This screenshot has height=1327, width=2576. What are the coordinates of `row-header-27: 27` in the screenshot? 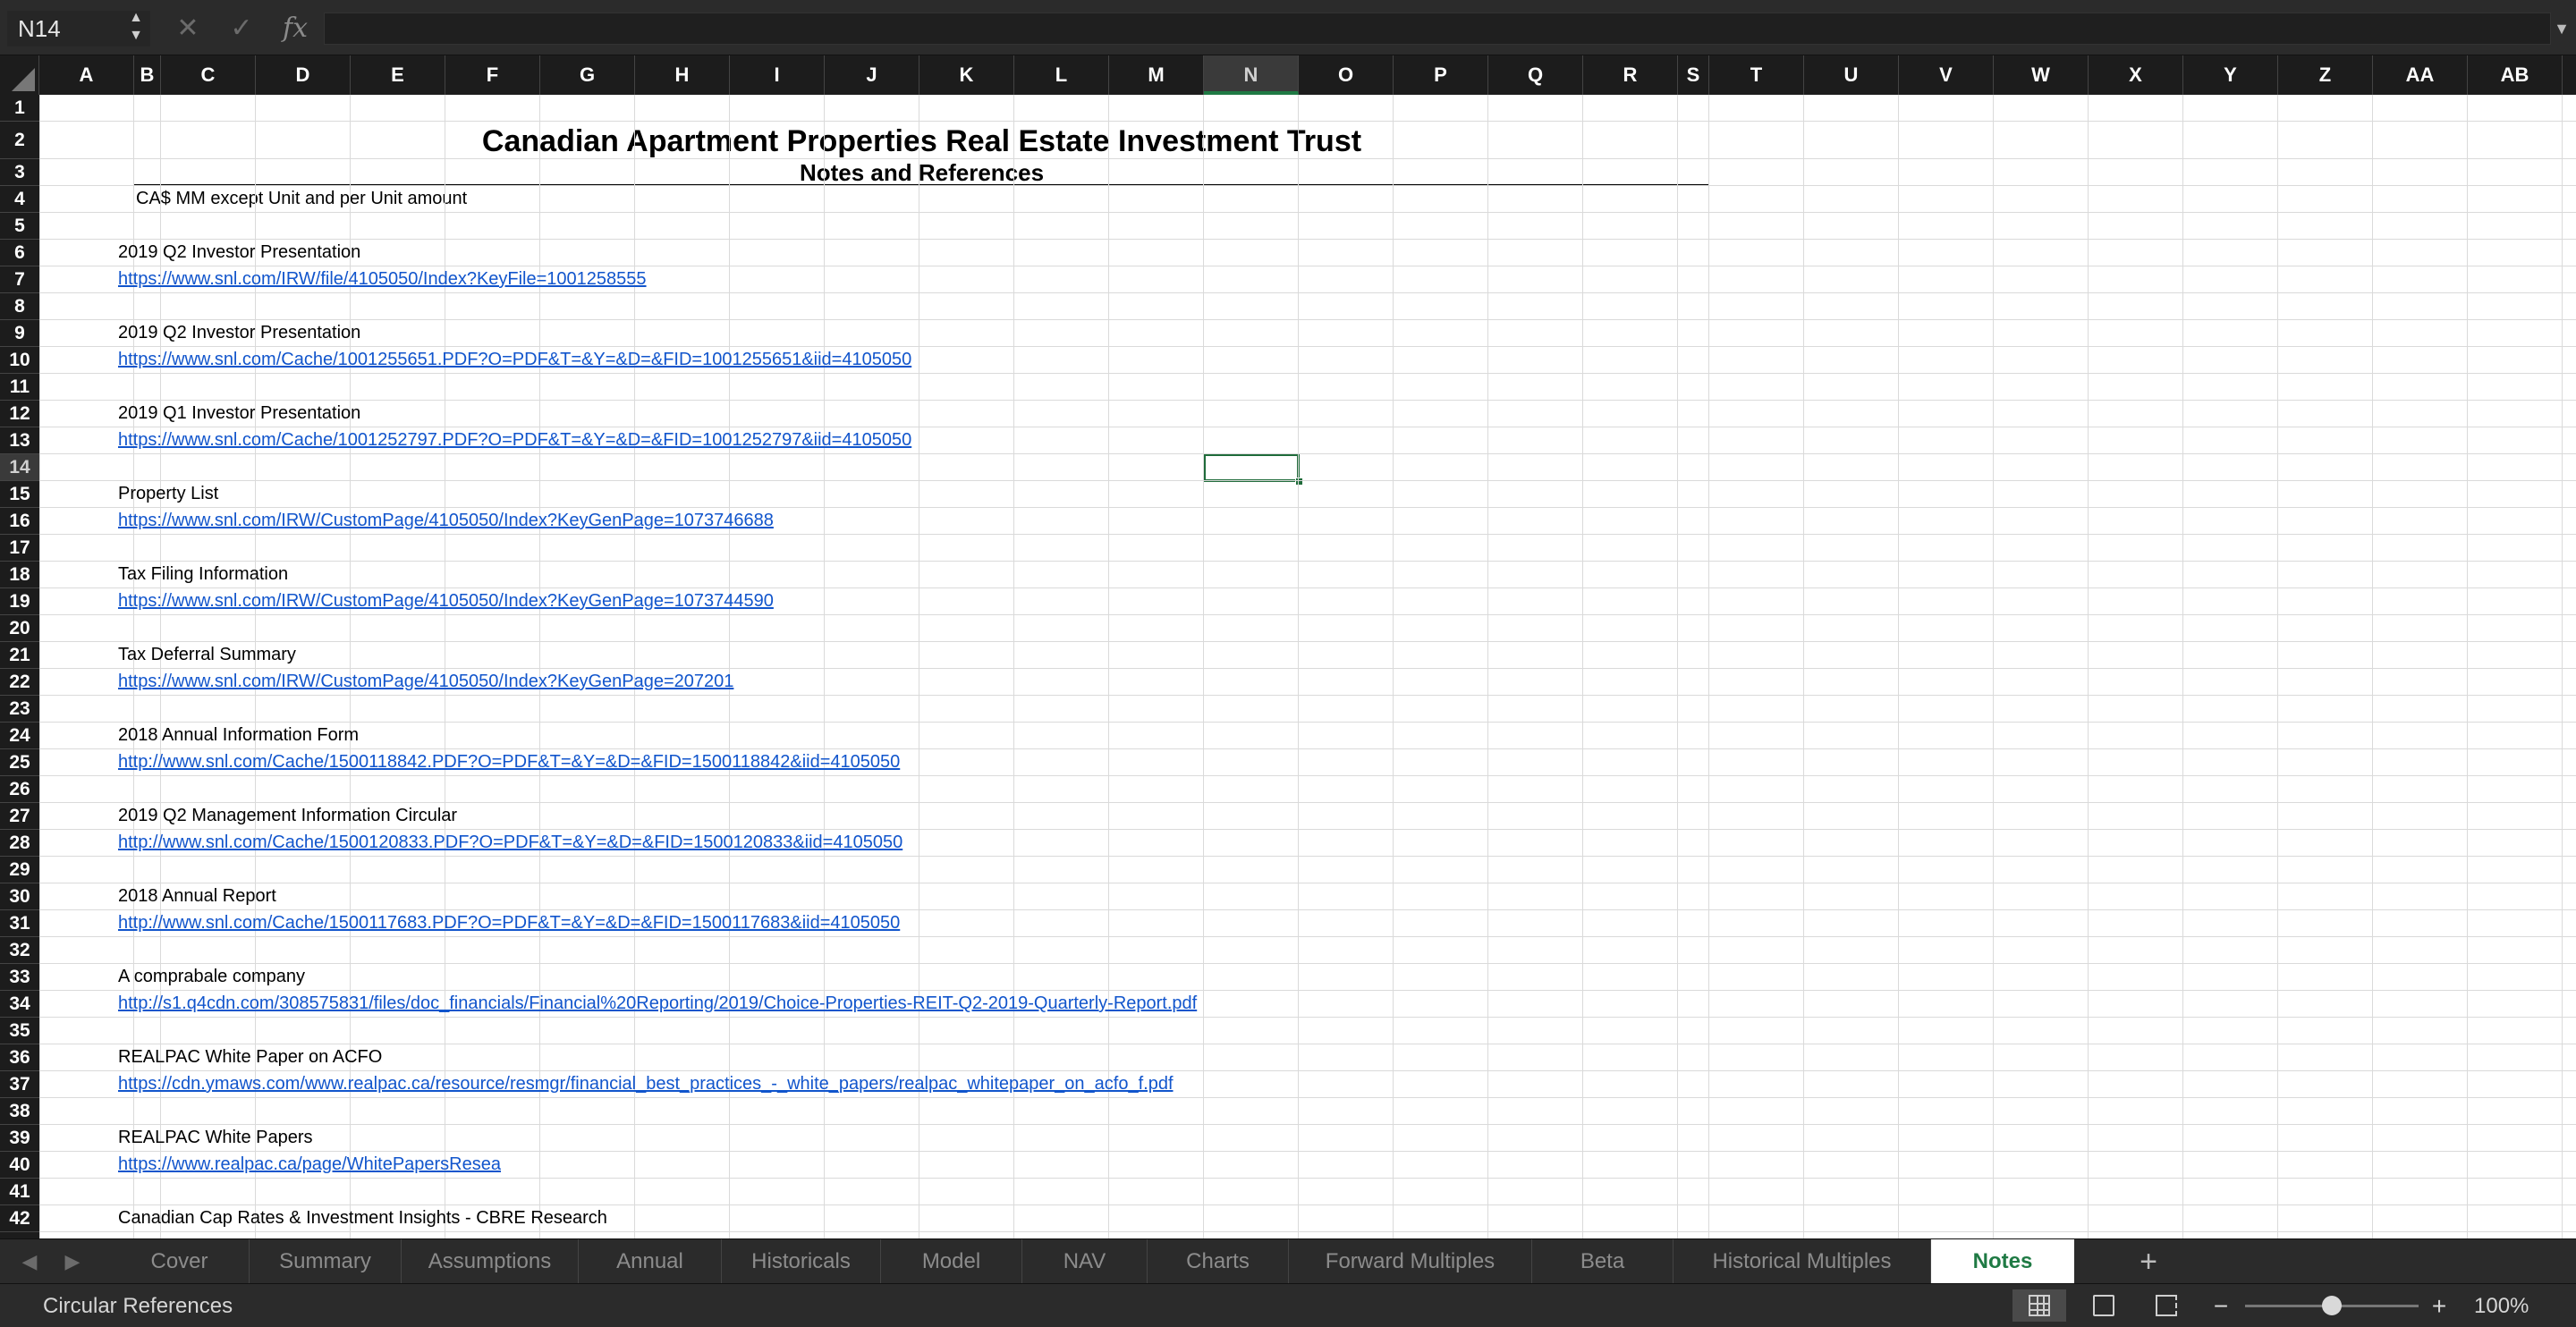 It's located at (19, 816).